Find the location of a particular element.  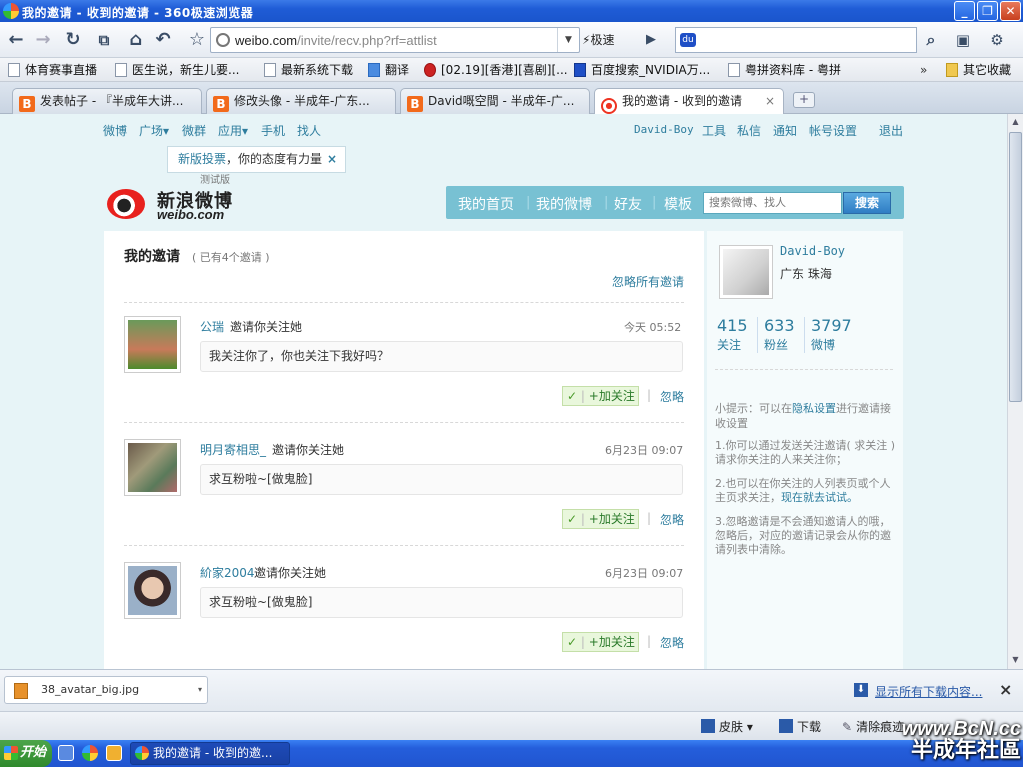

speed-mode-button: ⚡极速 is located at coordinates (608, 40).